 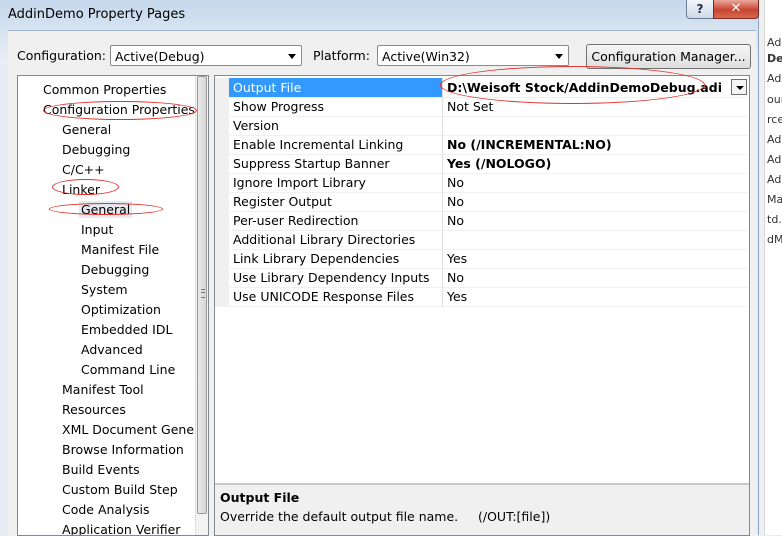 I want to click on tree-item-linker-command-line: Command Line, so click(x=128, y=369).